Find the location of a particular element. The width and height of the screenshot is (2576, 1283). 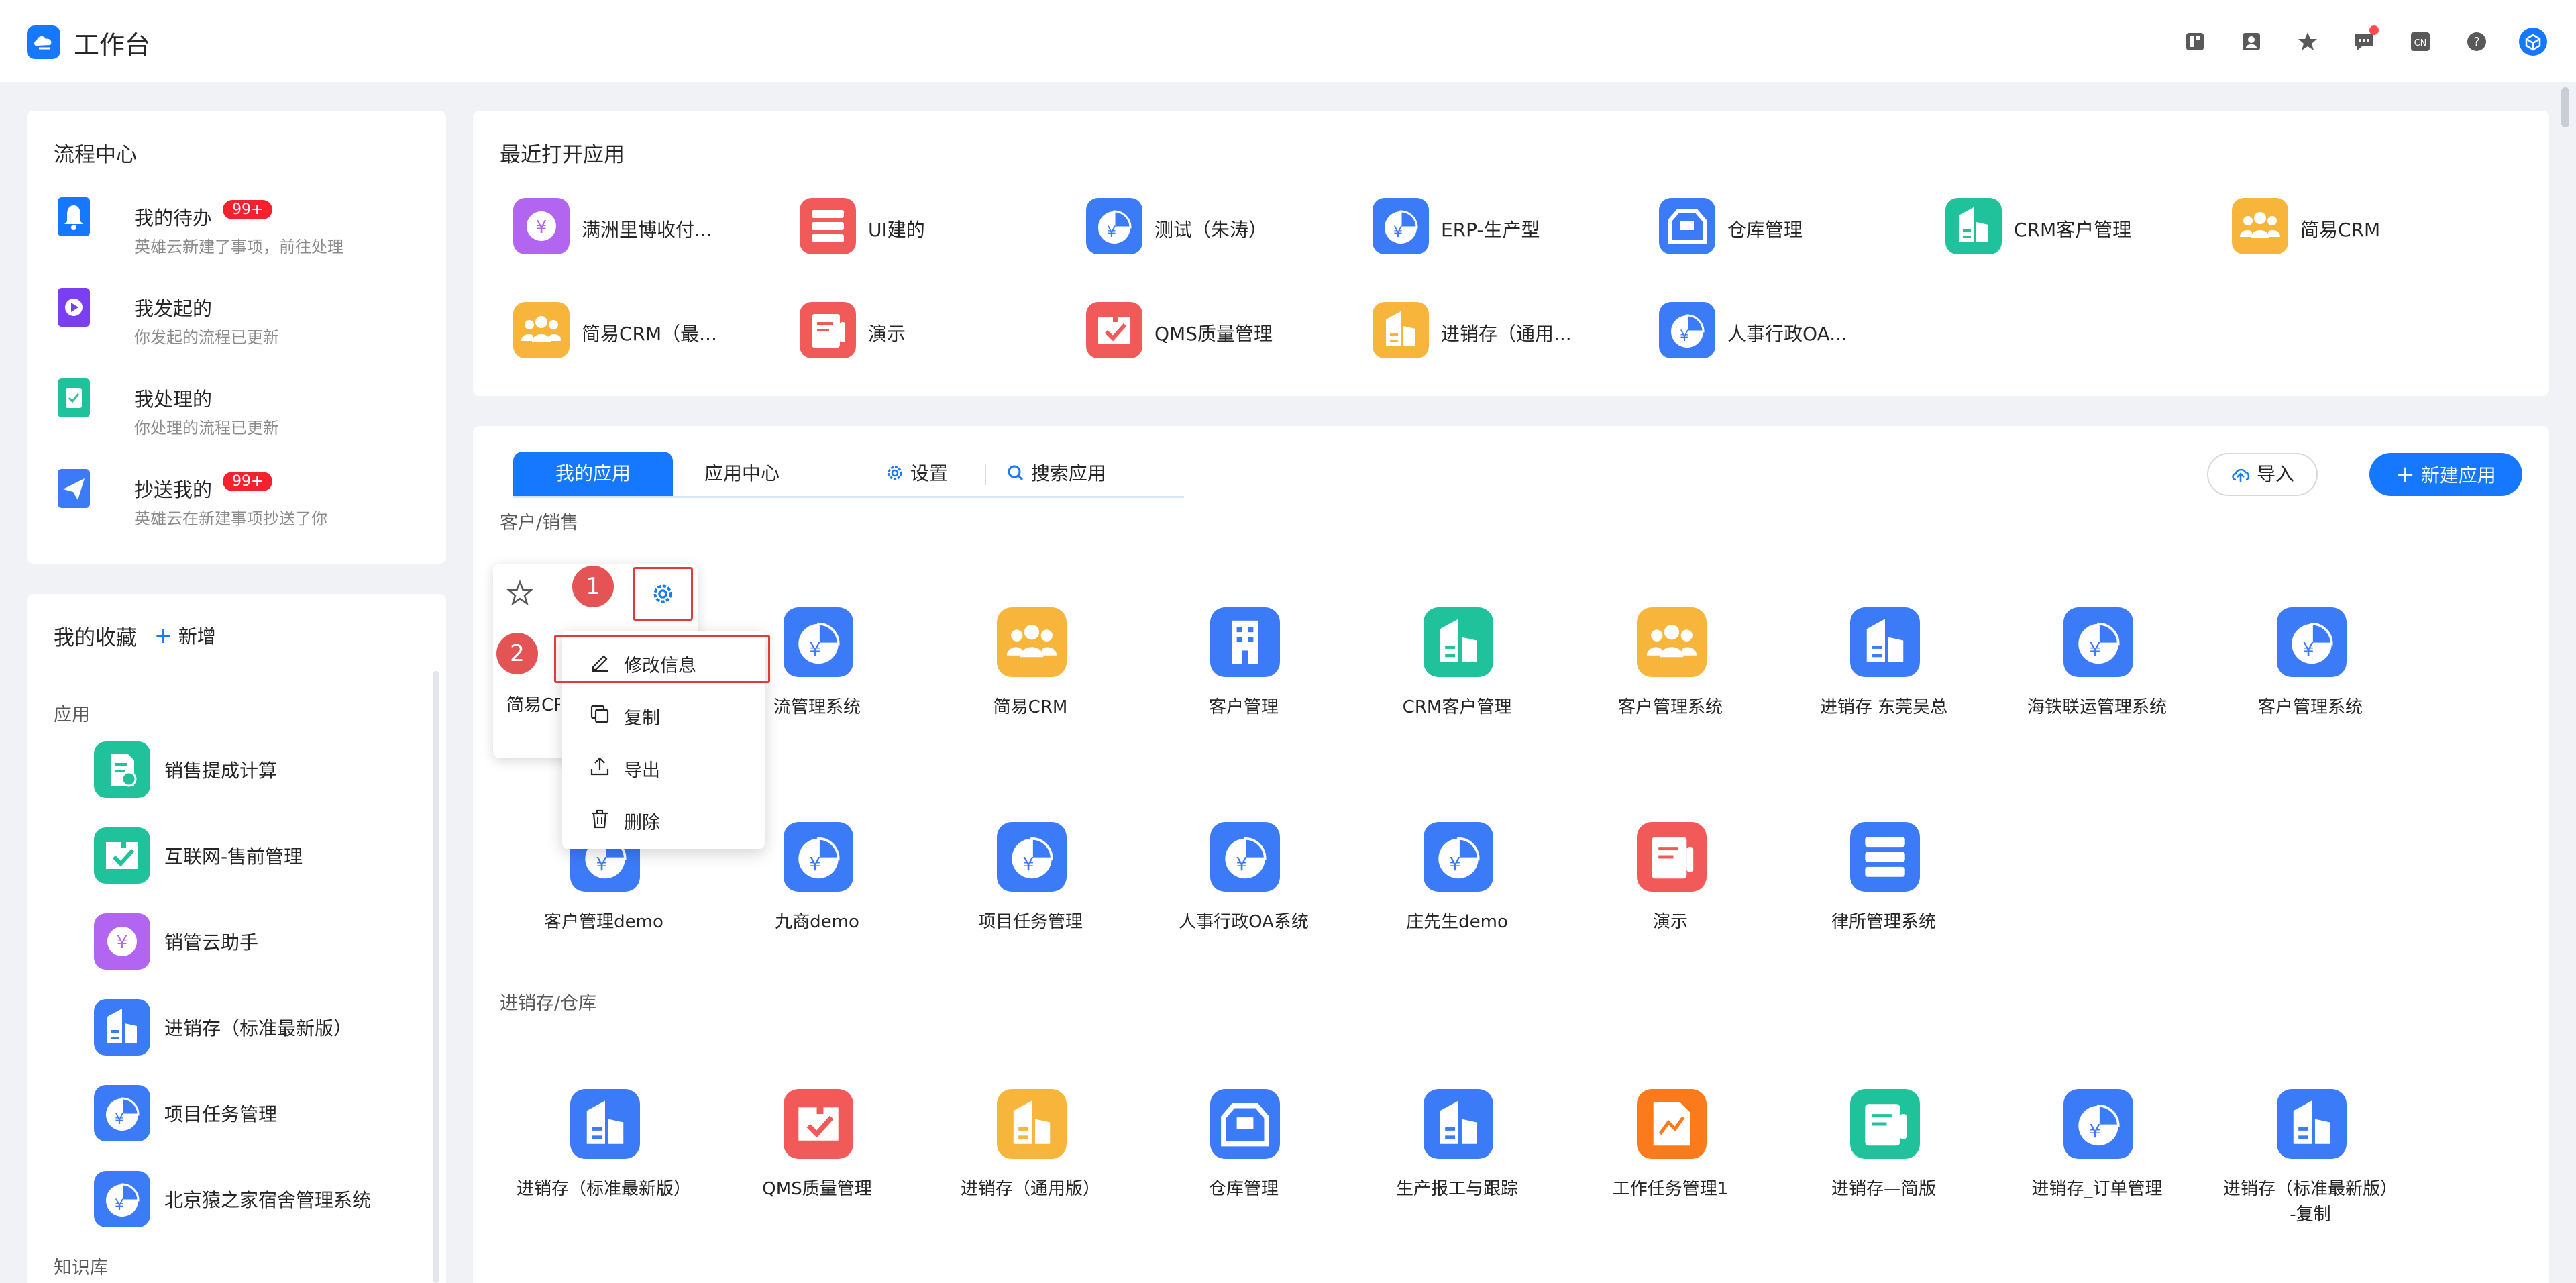

page-scrollbar is located at coordinates (2565, 107).